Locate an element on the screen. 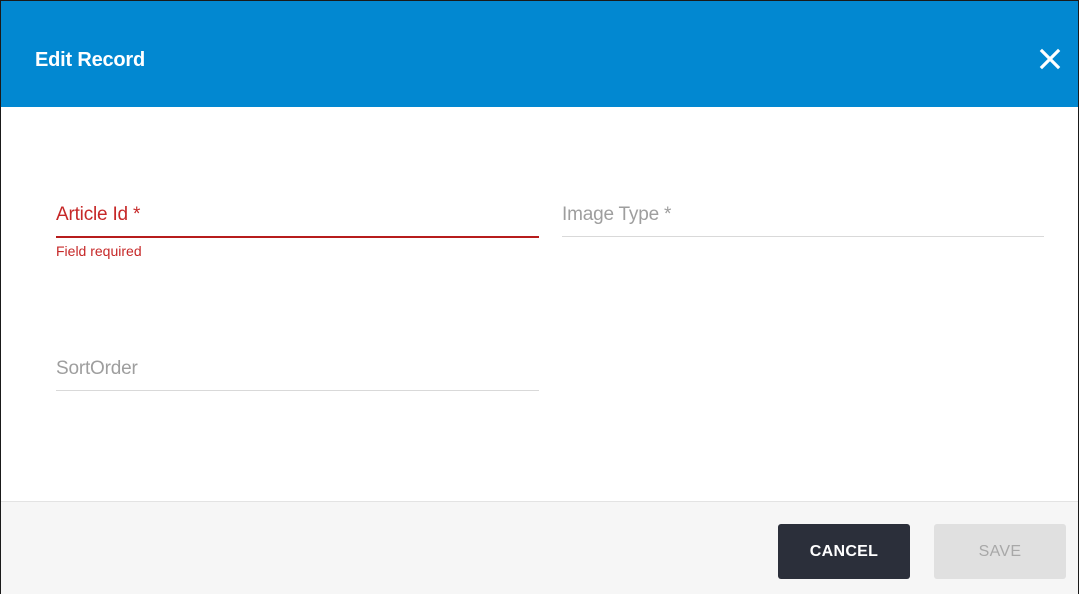 Image resolution: width=1079 pixels, height=594 pixels. save-button: SAVE is located at coordinates (1000, 551).